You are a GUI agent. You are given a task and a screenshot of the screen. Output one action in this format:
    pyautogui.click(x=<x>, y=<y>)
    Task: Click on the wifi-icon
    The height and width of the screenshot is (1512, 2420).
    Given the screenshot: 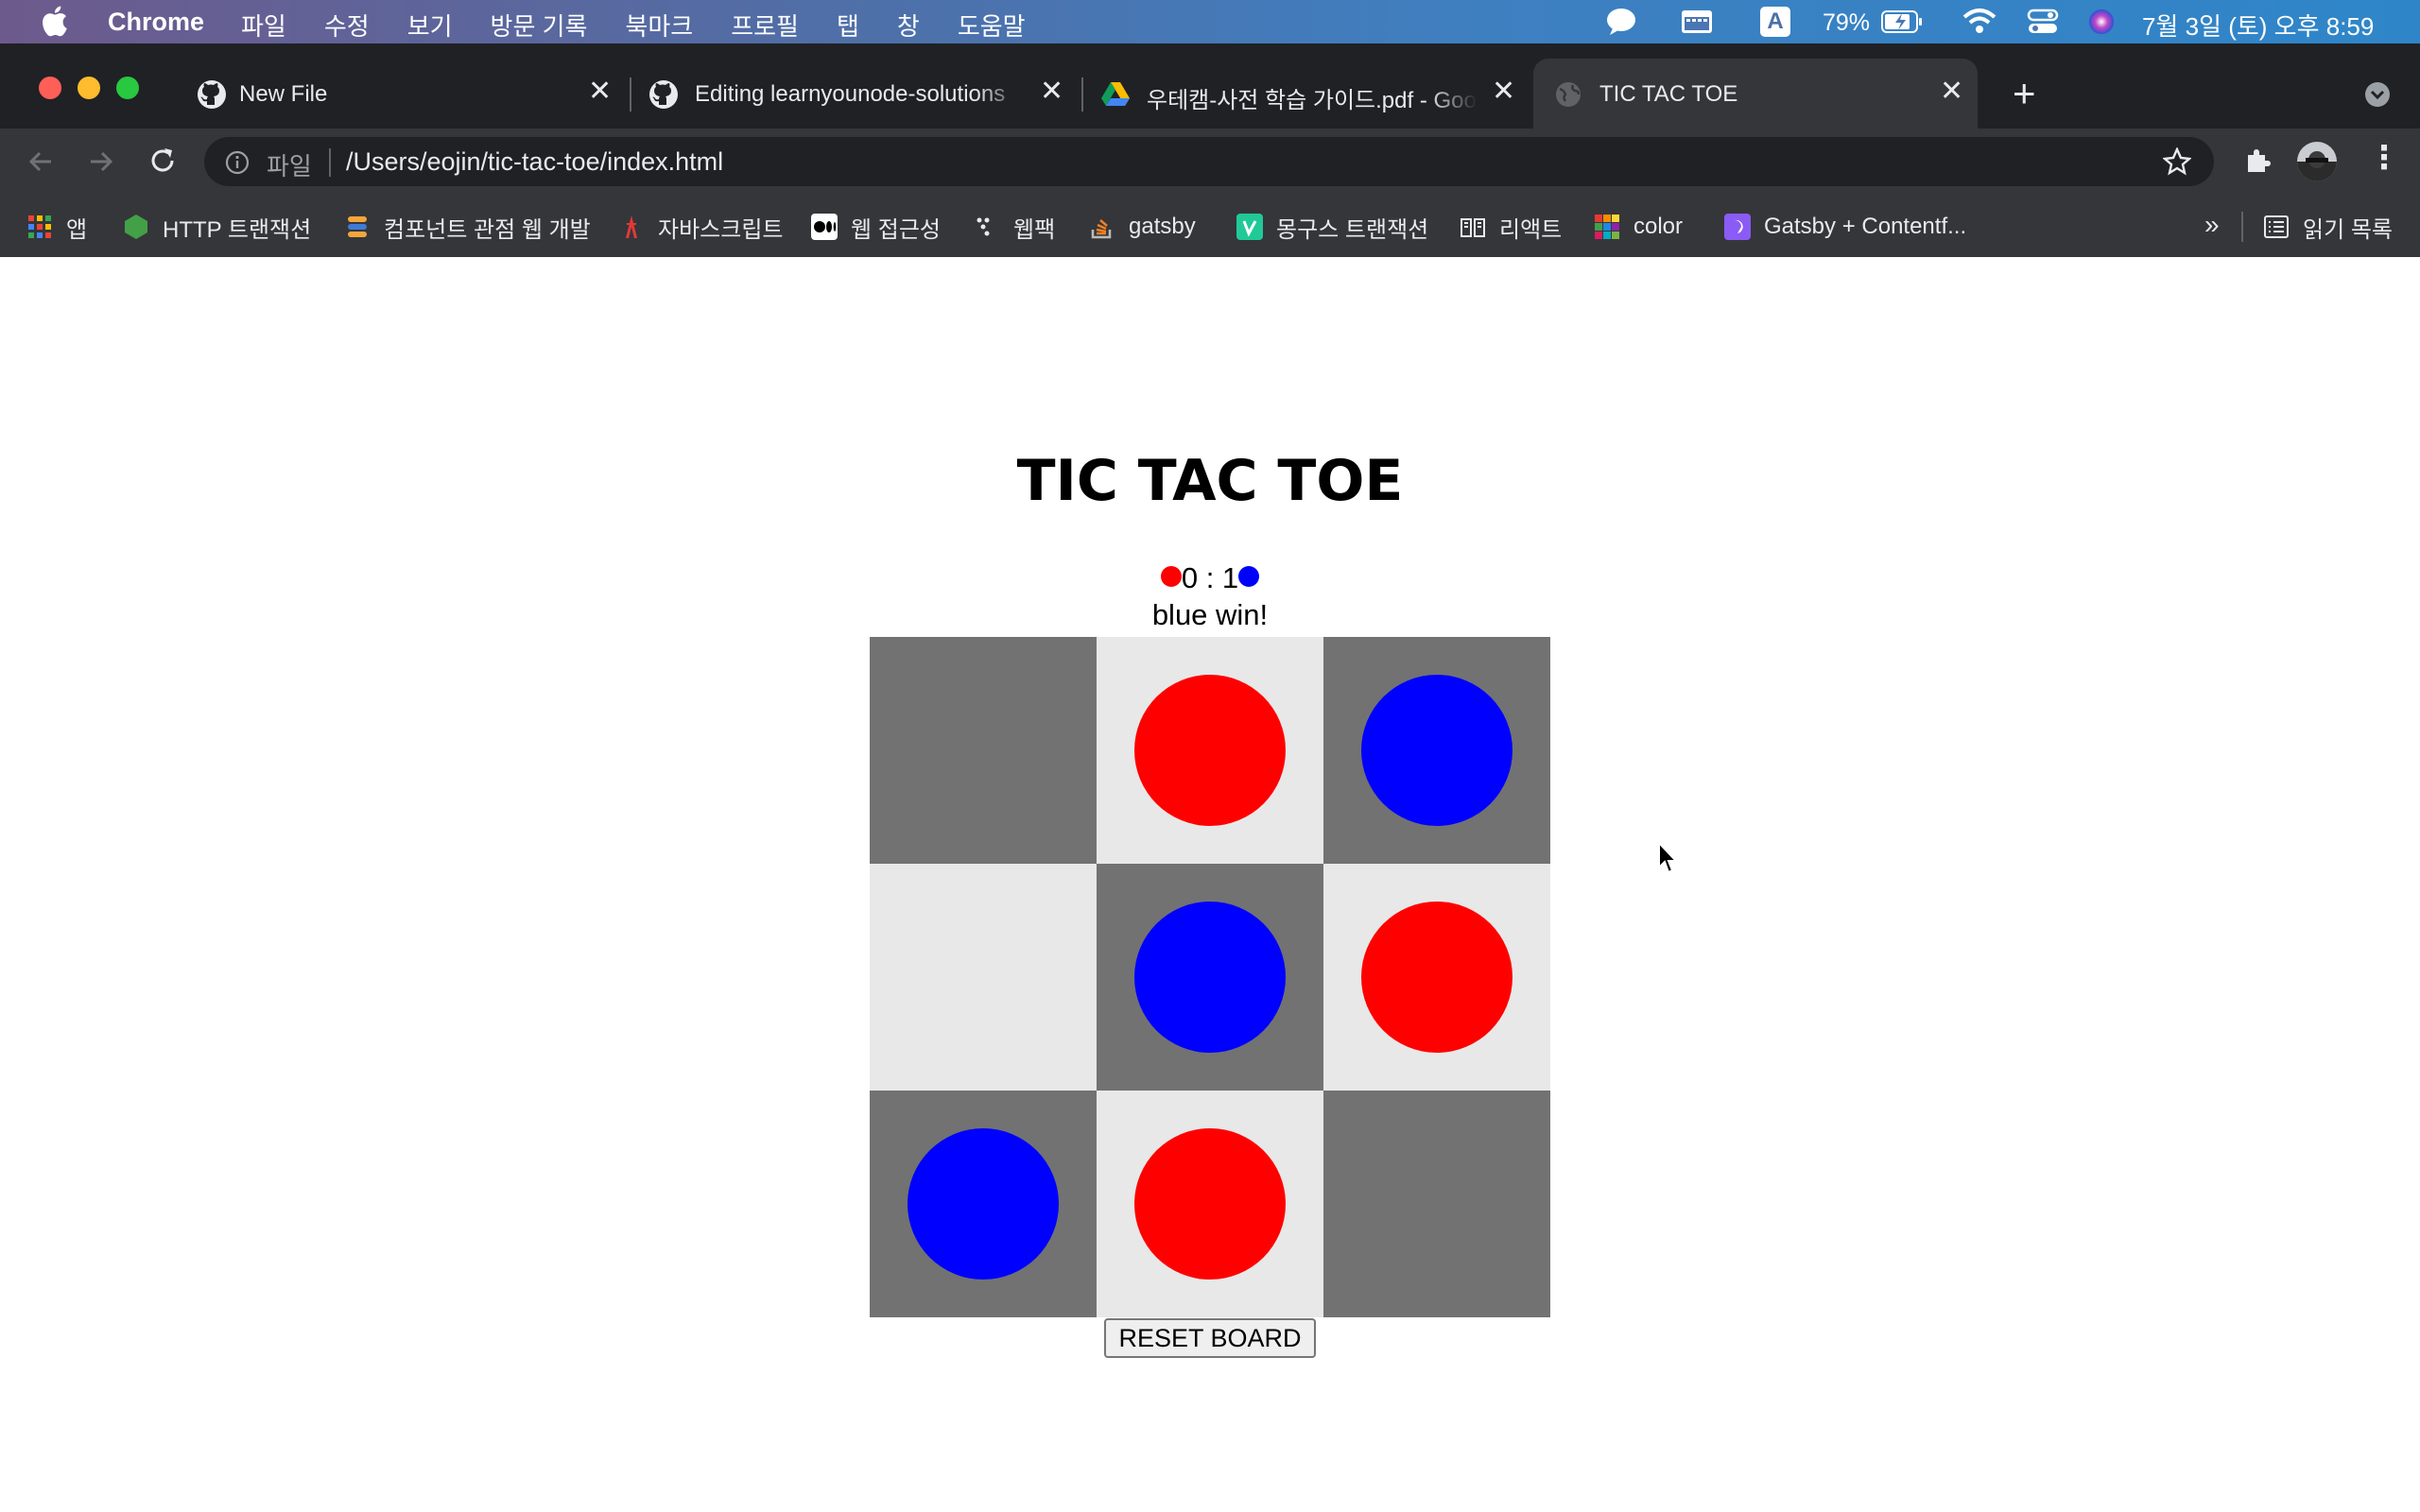 What is the action you would take?
    pyautogui.click(x=1979, y=21)
    